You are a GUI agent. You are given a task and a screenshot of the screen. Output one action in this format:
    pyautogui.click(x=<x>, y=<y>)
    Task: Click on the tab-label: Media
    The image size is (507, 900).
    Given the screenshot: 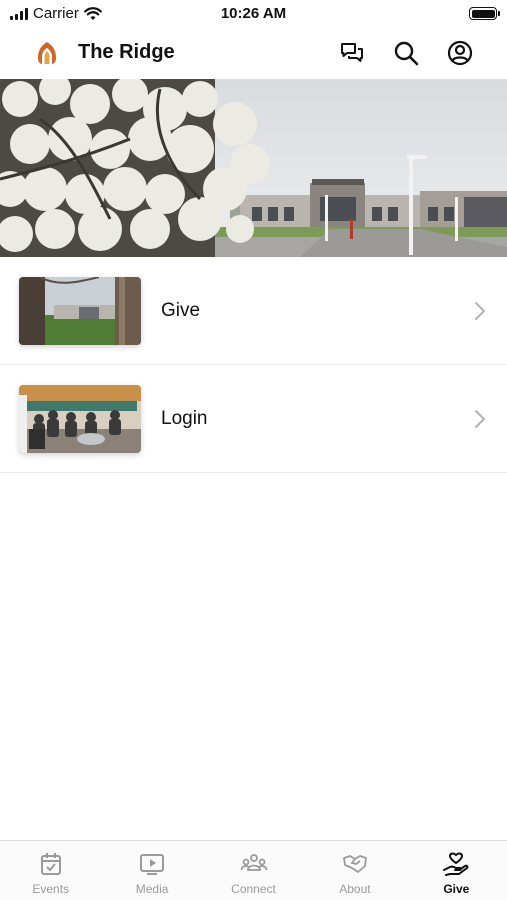 What is the action you would take?
    pyautogui.click(x=152, y=889)
    